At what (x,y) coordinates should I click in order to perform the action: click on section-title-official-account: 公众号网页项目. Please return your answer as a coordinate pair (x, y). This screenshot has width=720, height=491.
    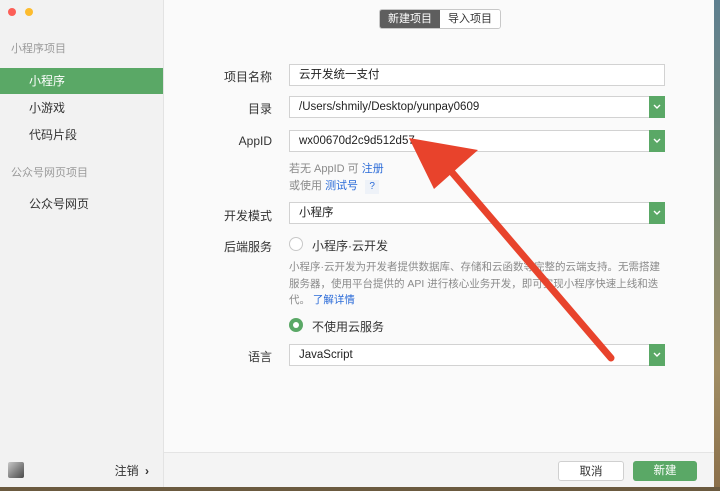
    Looking at the image, I should click on (49, 173).